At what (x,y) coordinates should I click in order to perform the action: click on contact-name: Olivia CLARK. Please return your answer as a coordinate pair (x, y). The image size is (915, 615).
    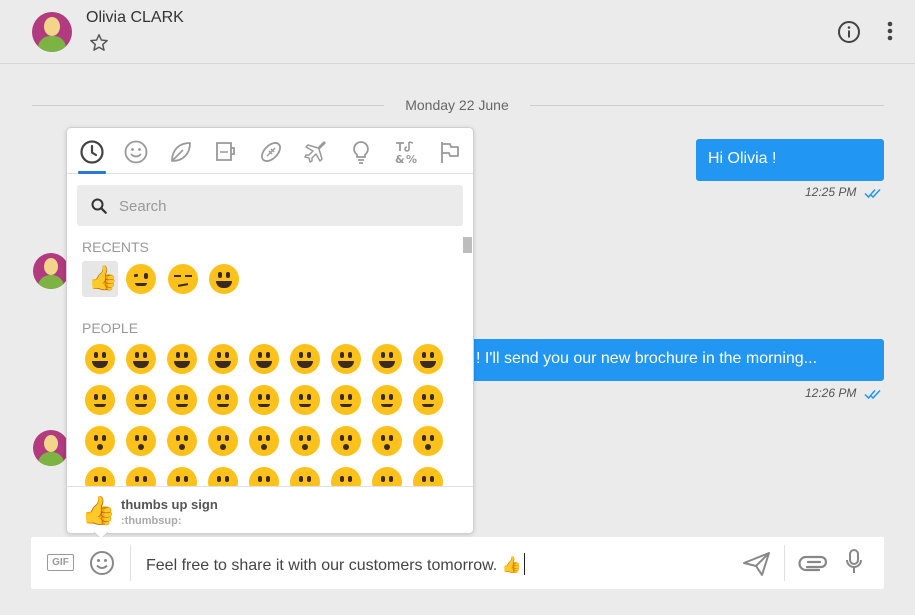
    Looking at the image, I should click on (135, 18).